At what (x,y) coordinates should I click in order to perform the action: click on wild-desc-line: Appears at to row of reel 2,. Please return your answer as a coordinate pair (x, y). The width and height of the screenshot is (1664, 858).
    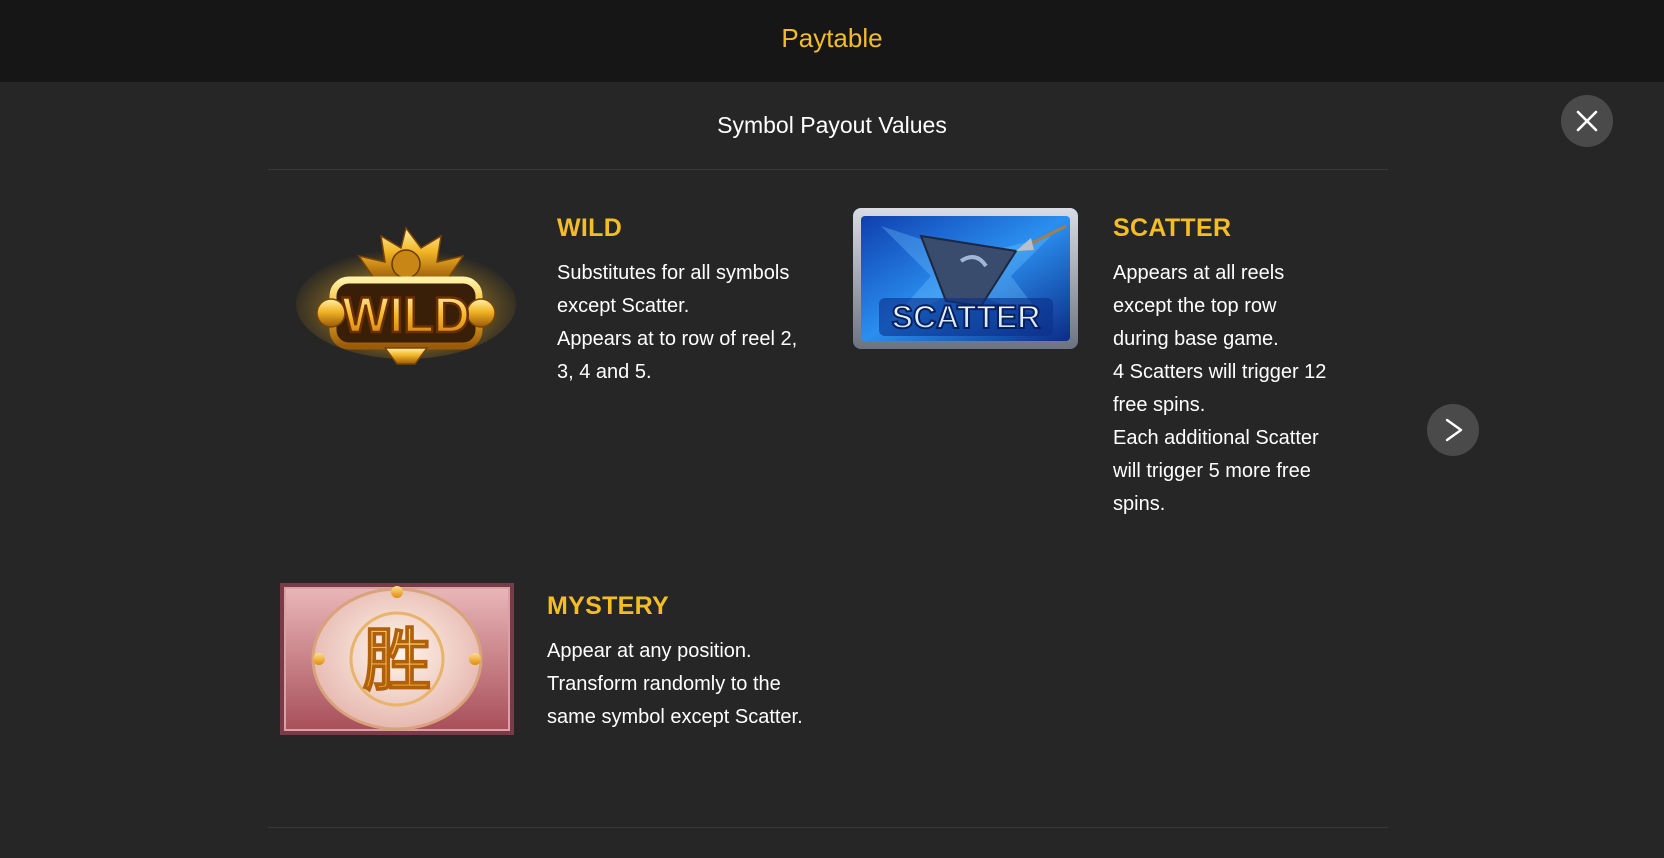
    Looking at the image, I should click on (677, 339).